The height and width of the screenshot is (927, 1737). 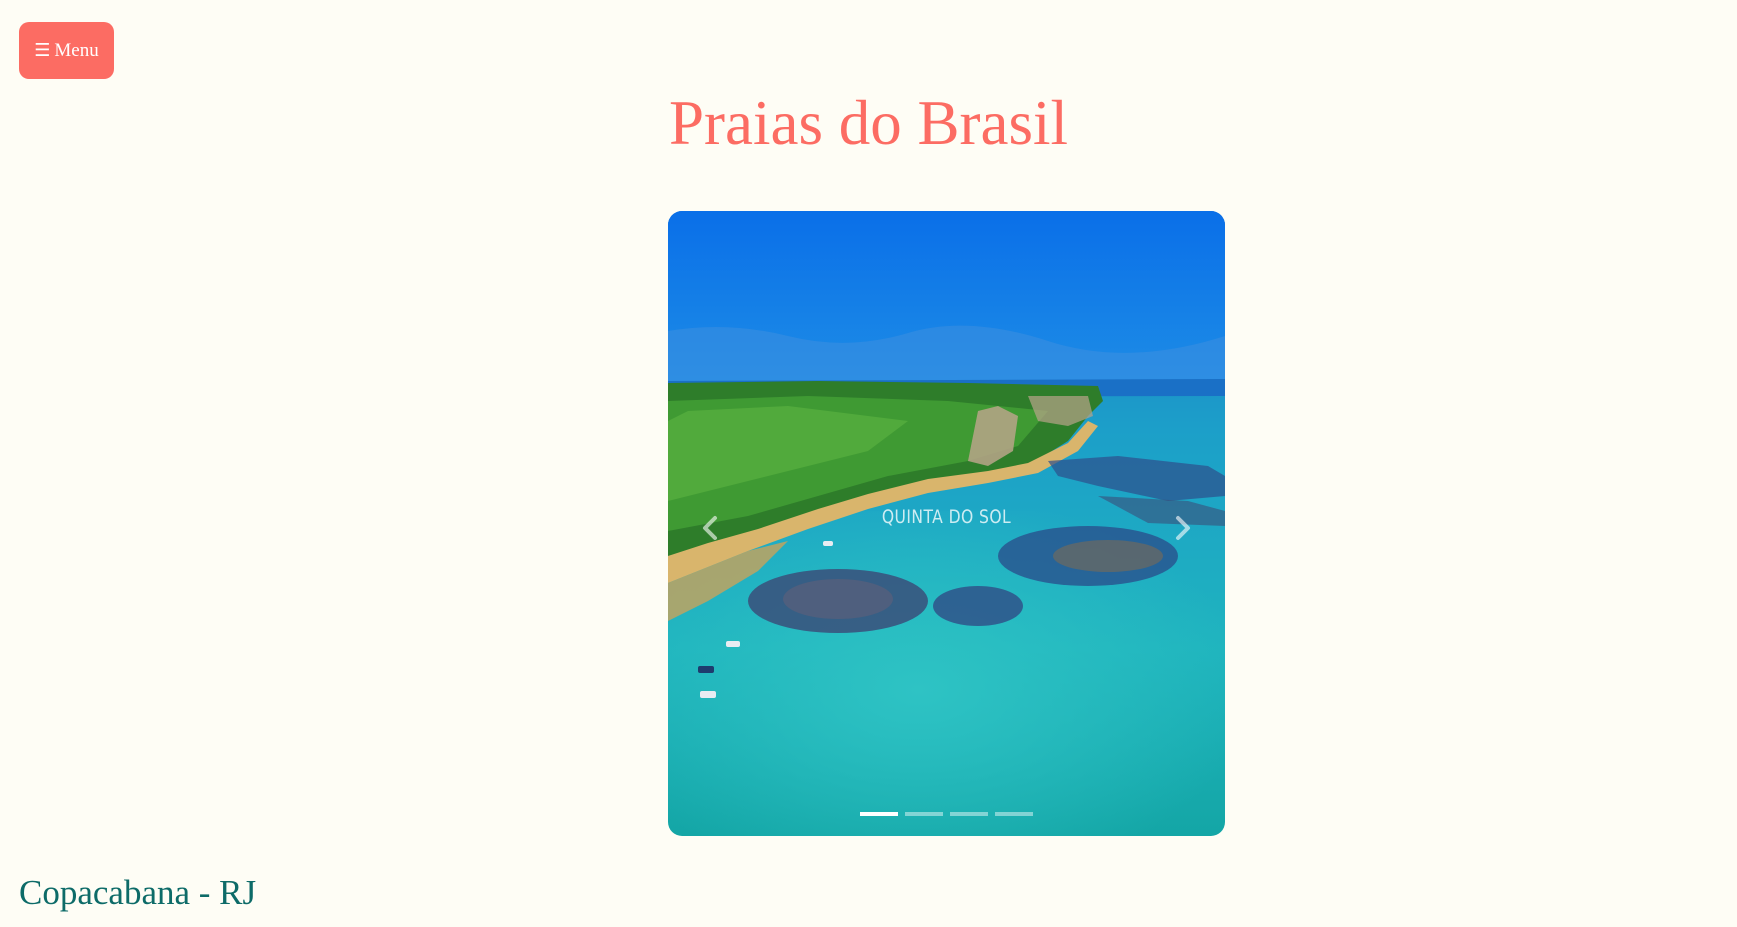 I want to click on beach-heading: Copacabana - RJ, so click(x=138, y=892).